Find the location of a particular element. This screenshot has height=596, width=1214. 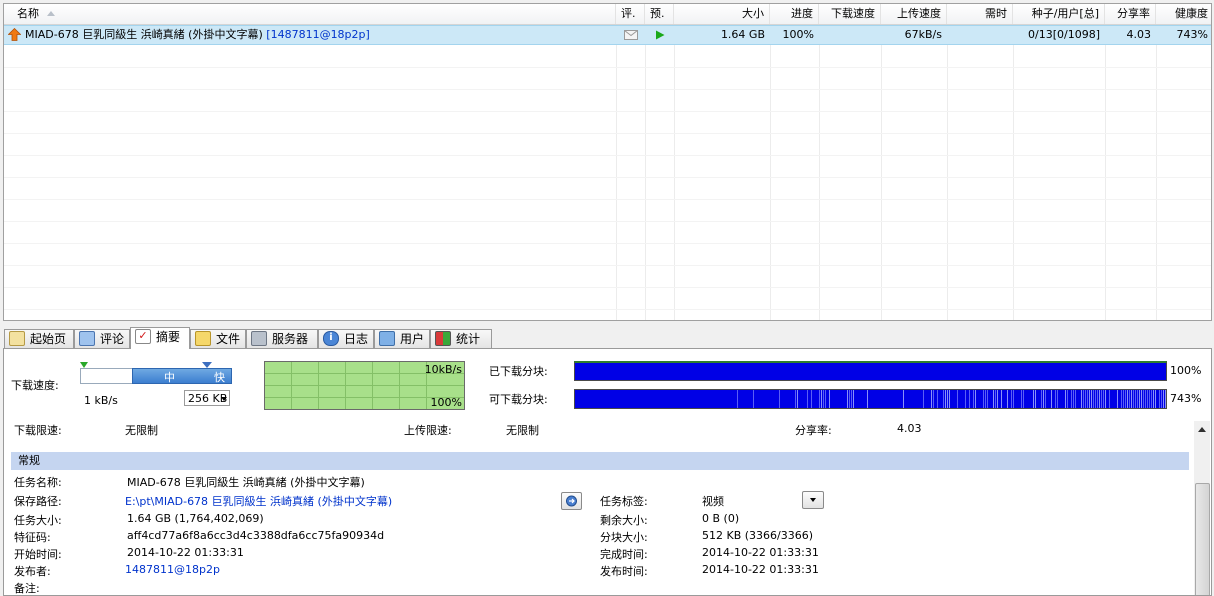

column-header-download-speed: 下载速度 is located at coordinates (850, 14).